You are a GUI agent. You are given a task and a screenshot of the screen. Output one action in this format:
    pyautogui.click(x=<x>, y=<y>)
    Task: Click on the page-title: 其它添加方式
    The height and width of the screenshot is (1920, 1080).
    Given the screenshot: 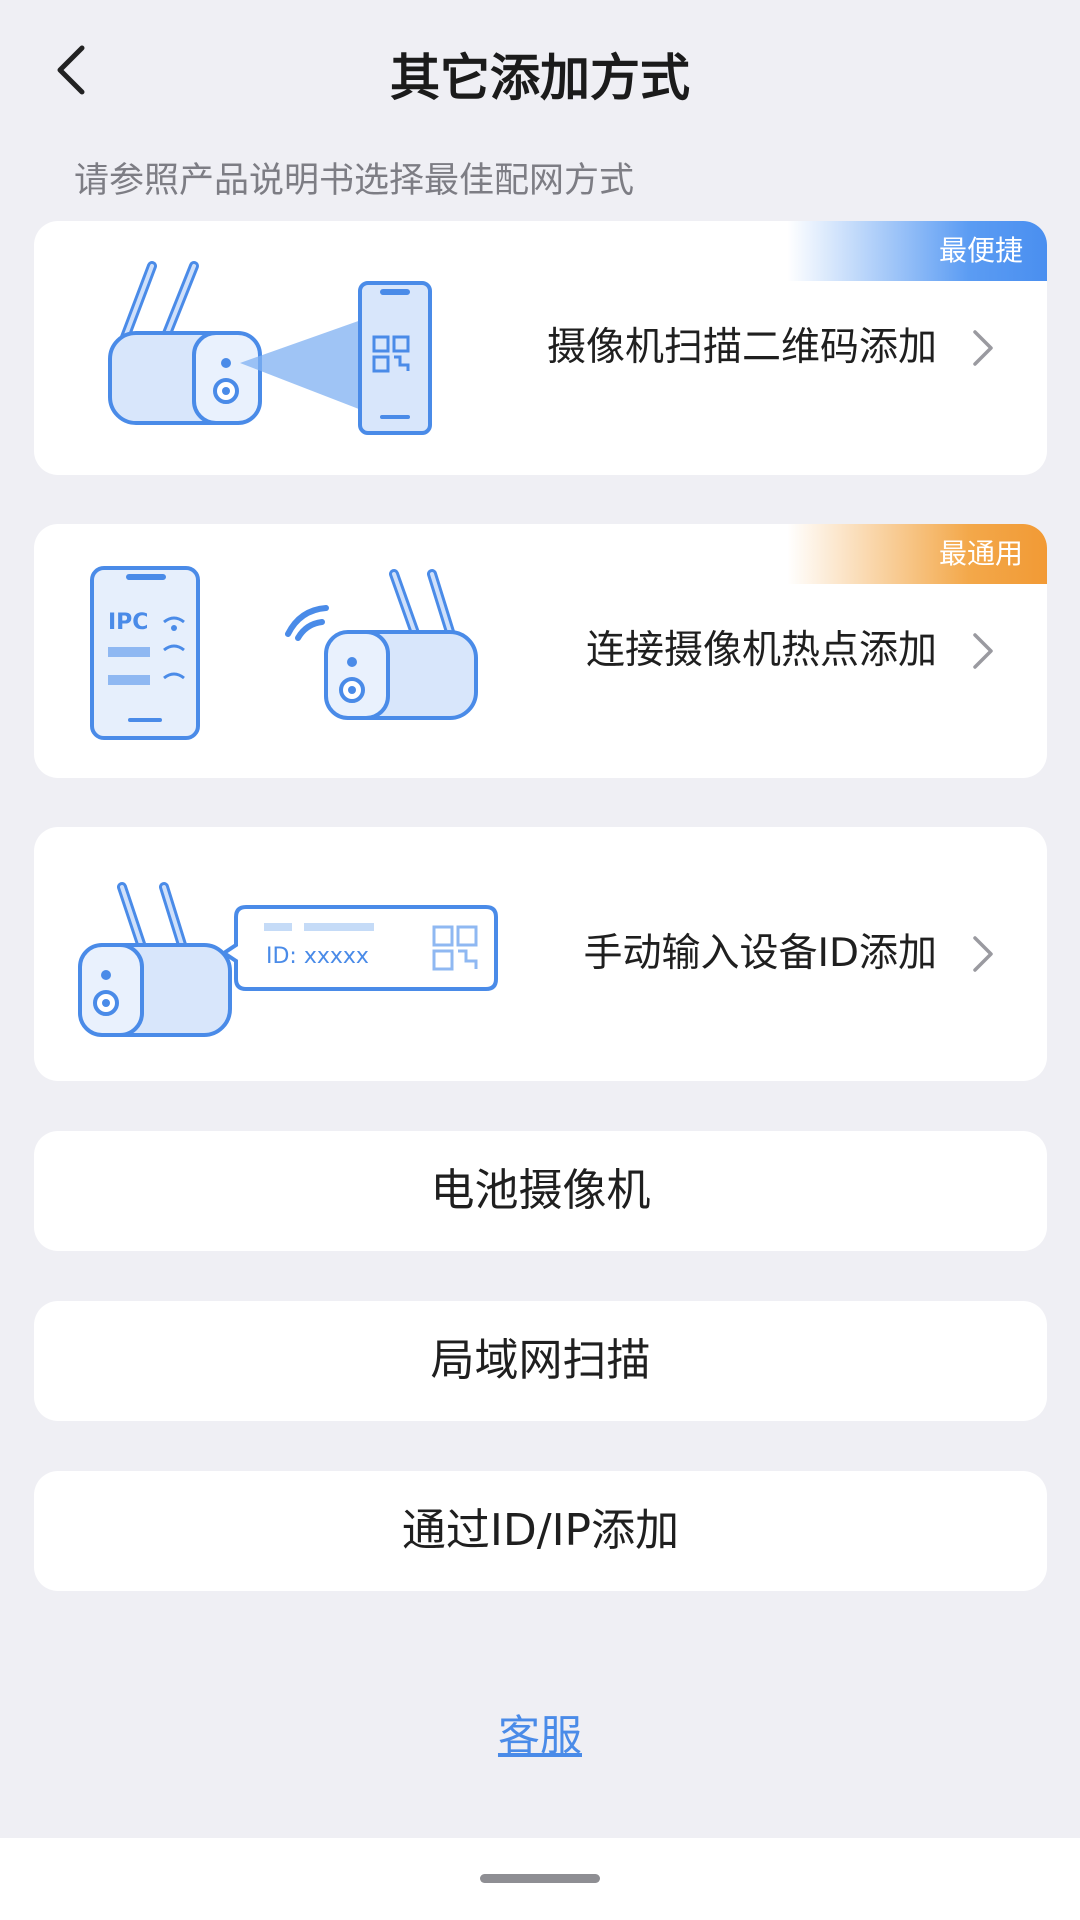 What is the action you would take?
    pyautogui.click(x=540, y=78)
    